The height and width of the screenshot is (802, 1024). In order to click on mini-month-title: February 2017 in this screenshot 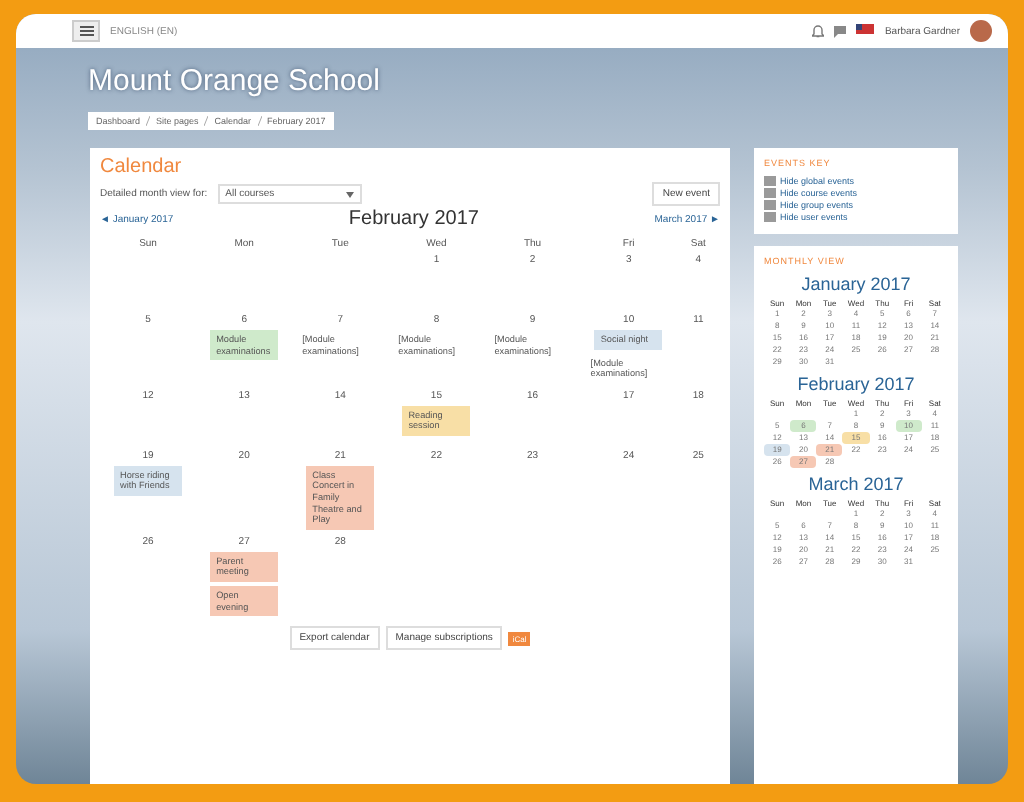, I will do `click(856, 384)`.